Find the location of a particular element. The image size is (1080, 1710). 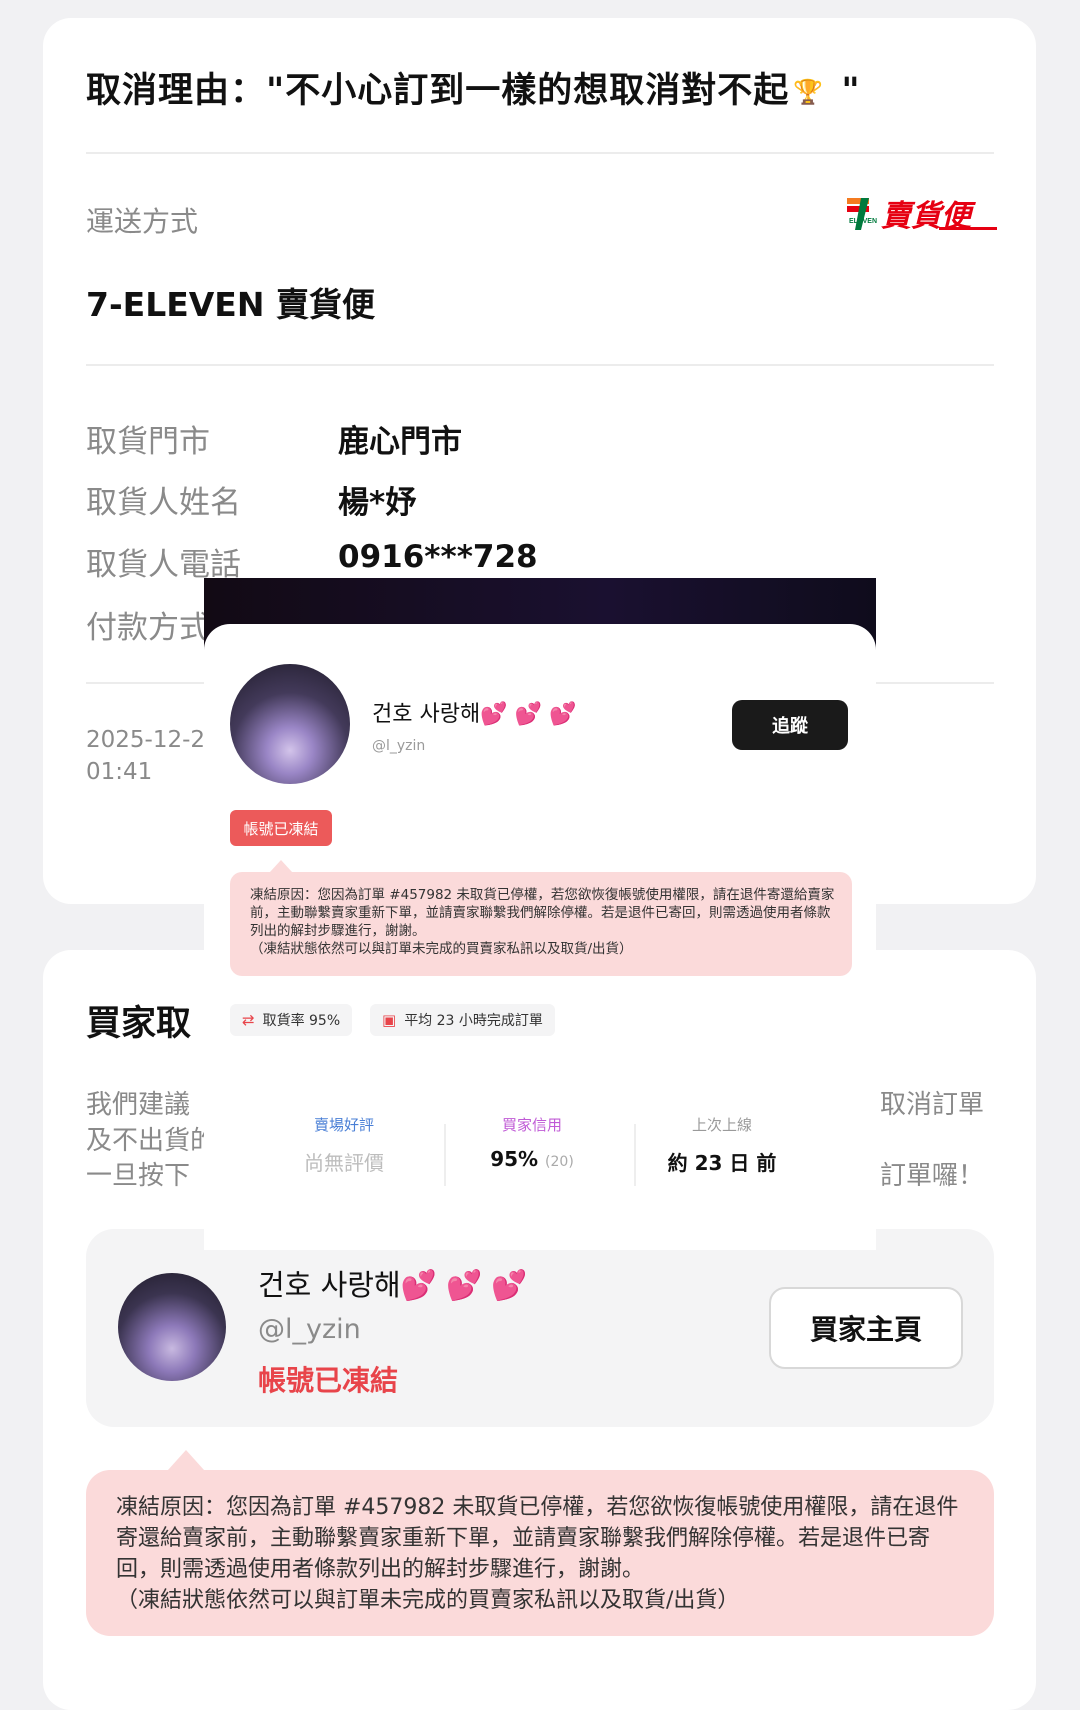

stat-shop-rating-value: 尚無評價 is located at coordinates (344, 1163).